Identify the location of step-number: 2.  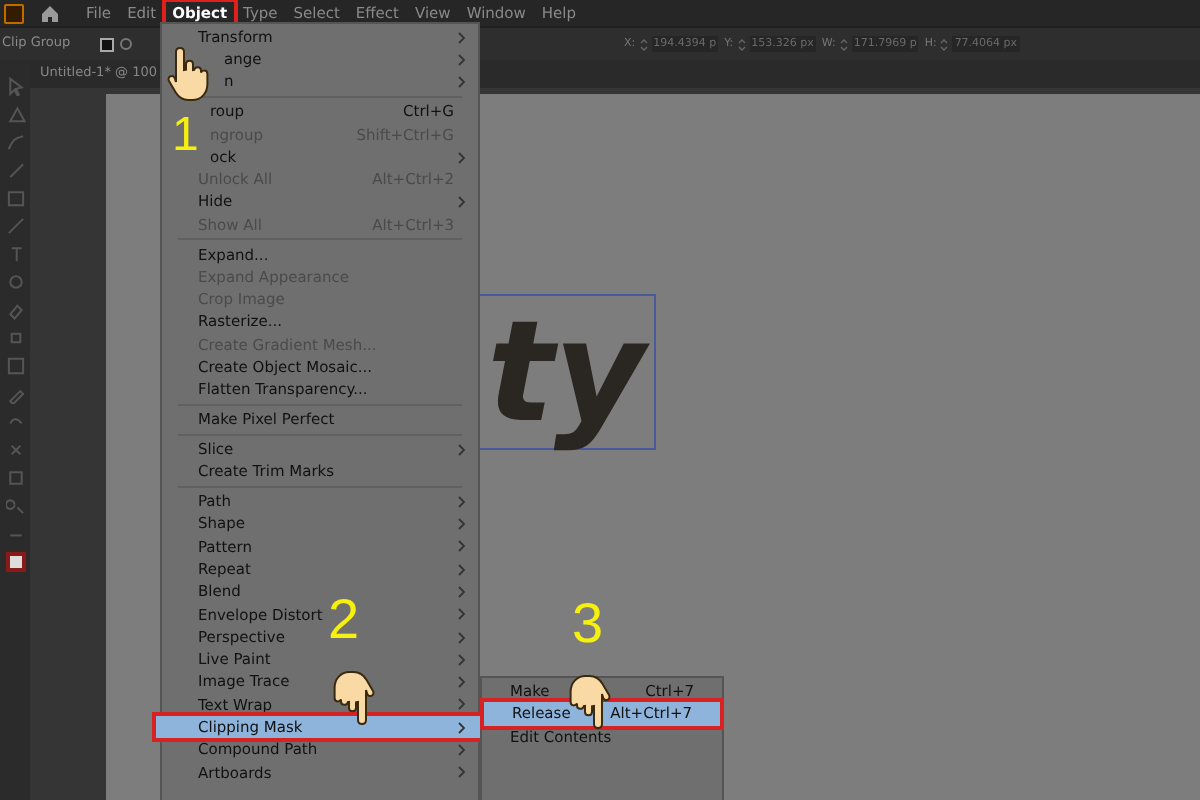
(344, 620).